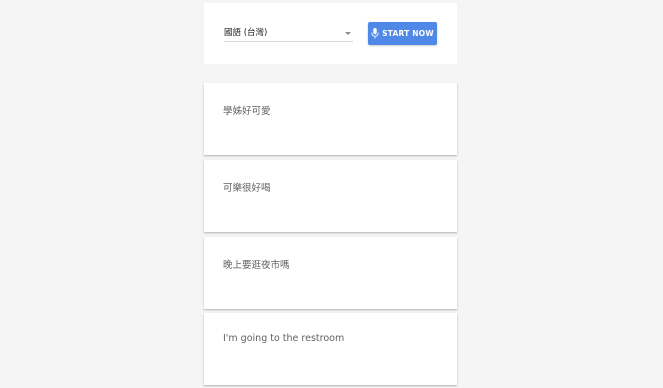 Image resolution: width=663 pixels, height=388 pixels. What do you see at coordinates (284, 338) in the screenshot?
I see `phrase-text: I'm going to the restroom` at bounding box center [284, 338].